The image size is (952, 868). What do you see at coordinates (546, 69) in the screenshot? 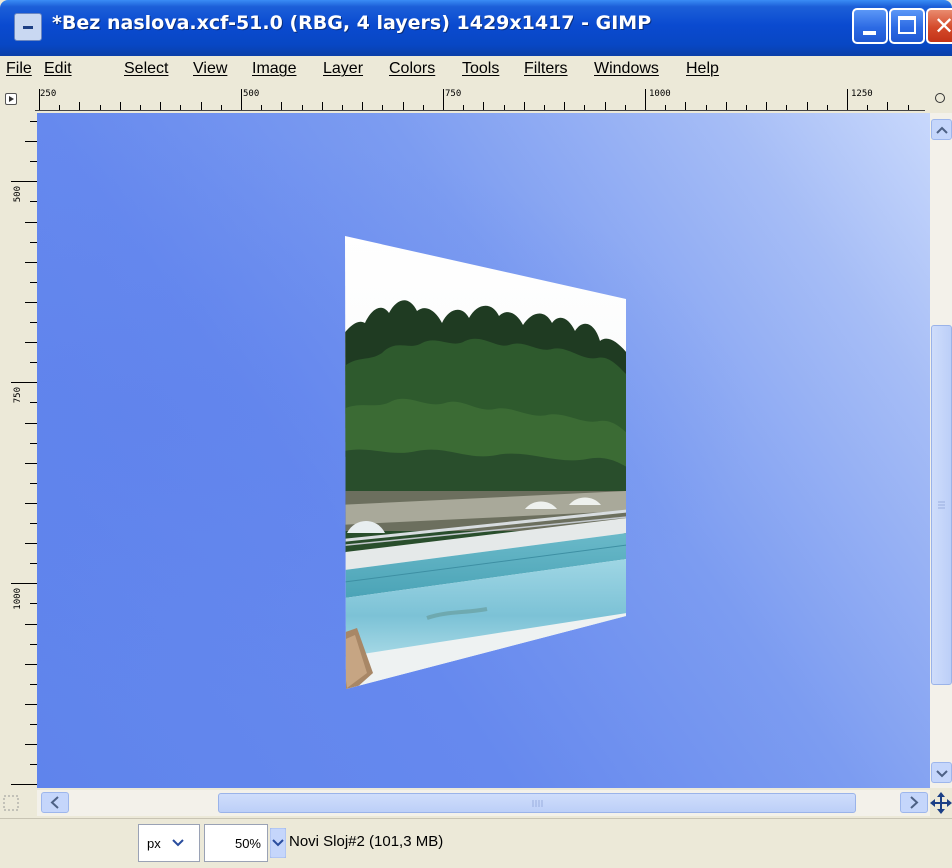
I see `menu-filters: Filters` at bounding box center [546, 69].